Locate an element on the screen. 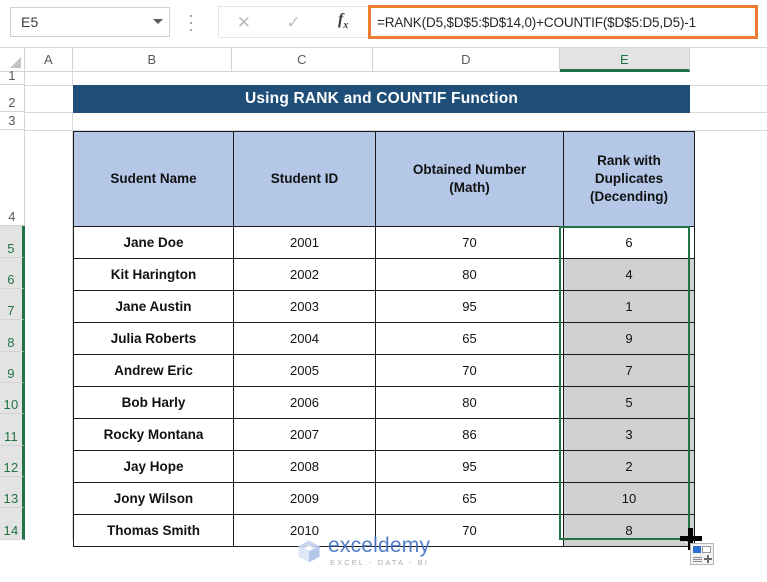  cell-b13: Jony Wilson is located at coordinates (153, 498).